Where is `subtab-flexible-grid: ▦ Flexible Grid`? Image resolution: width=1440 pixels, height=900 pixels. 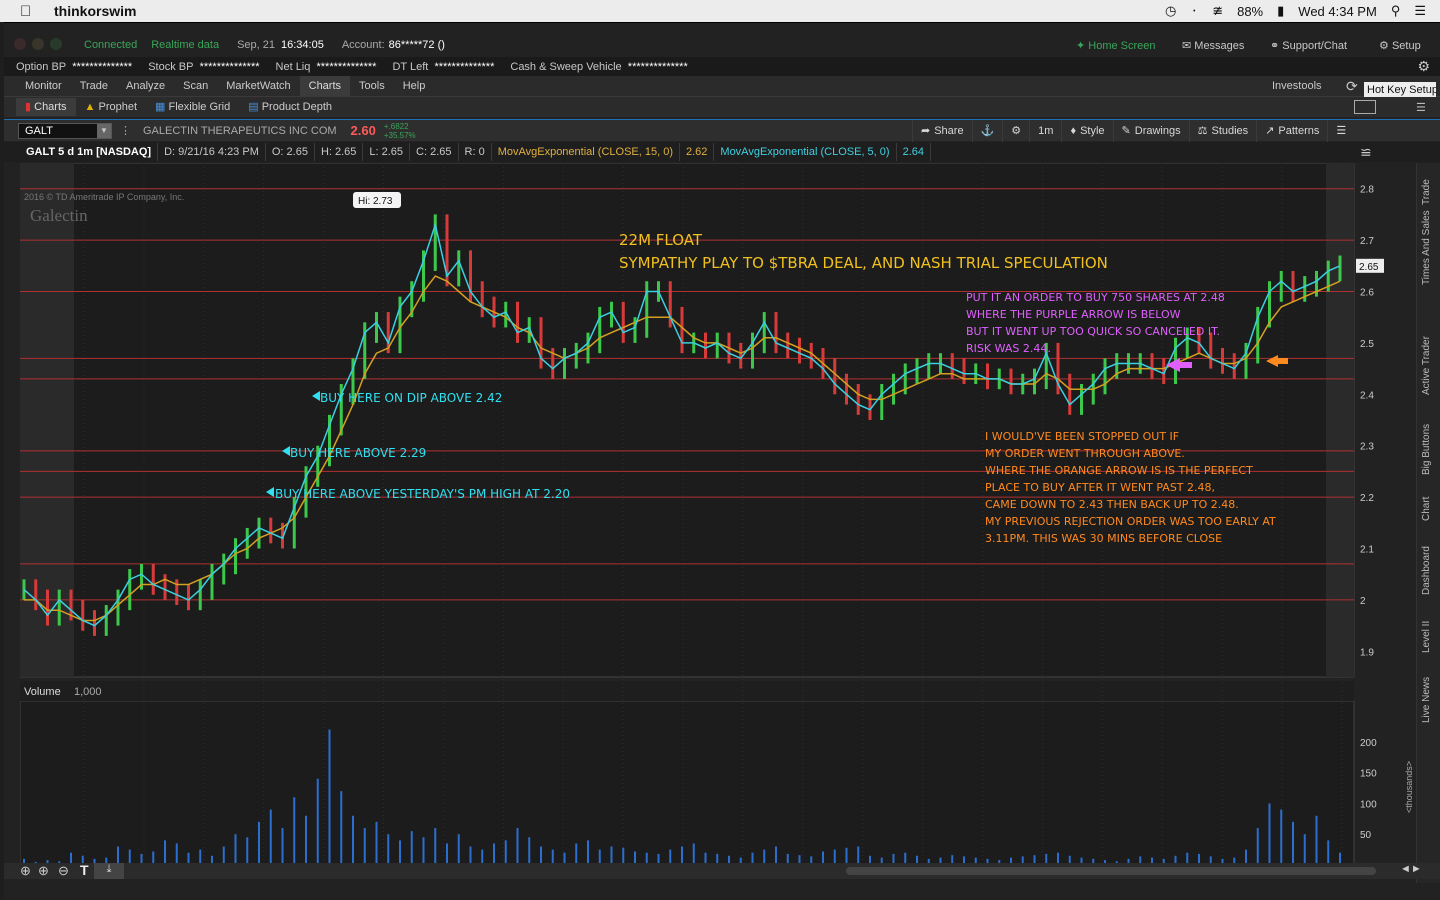 subtab-flexible-grid: ▦ Flexible Grid is located at coordinates (192, 107).